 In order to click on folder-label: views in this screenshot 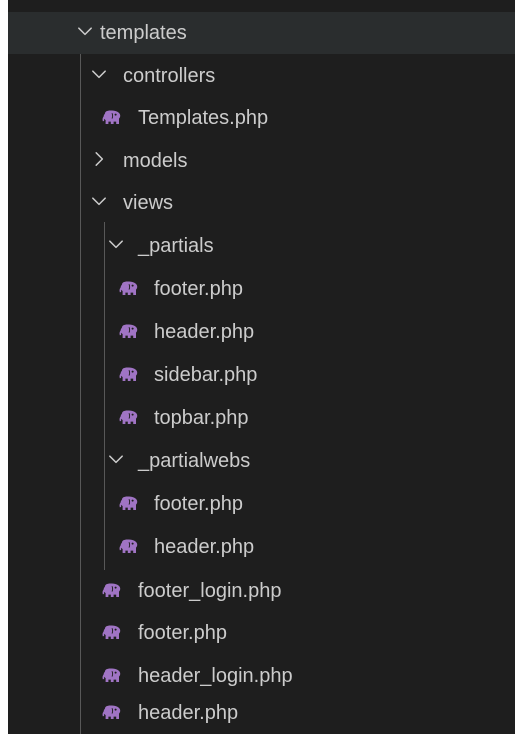, I will do `click(148, 203)`.